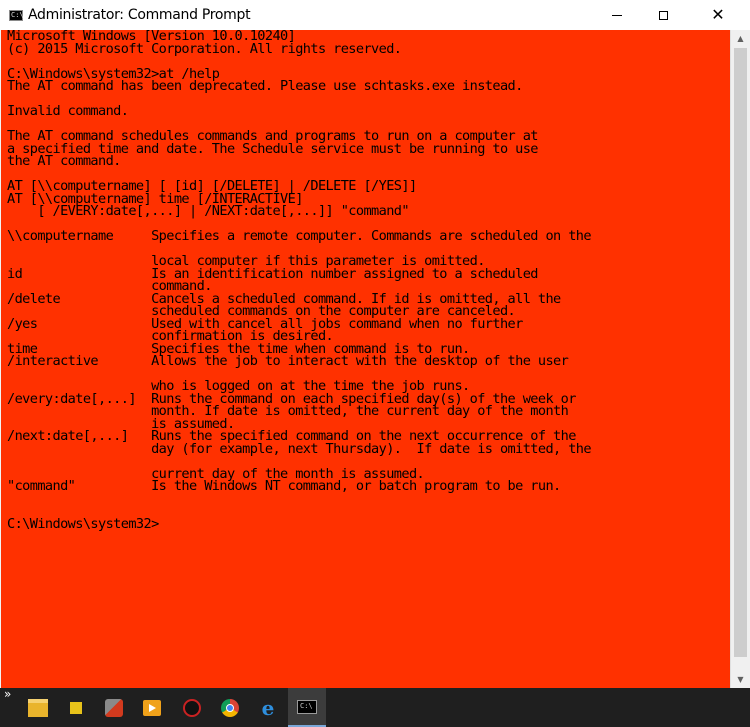  Describe the element at coordinates (68, 111) in the screenshot. I see `console-line: Invalid command.` at that location.